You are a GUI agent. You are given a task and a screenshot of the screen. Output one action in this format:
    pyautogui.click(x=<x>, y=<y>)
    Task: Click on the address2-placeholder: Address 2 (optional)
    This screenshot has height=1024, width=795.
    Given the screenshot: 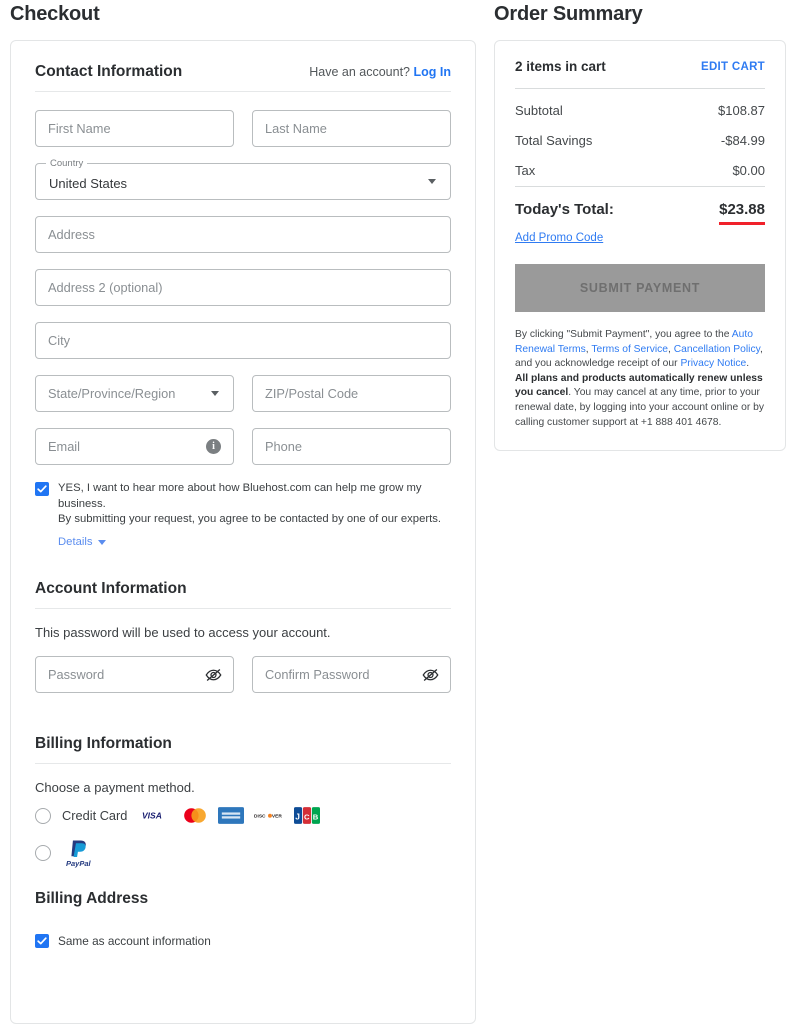 What is the action you would take?
    pyautogui.click(x=105, y=287)
    